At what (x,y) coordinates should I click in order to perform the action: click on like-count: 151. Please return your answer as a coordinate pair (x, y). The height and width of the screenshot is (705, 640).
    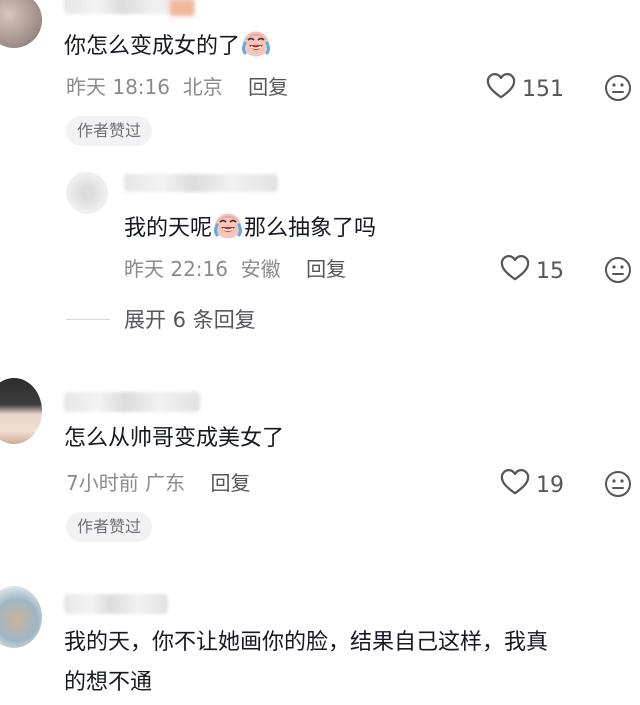
    Looking at the image, I should click on (543, 89).